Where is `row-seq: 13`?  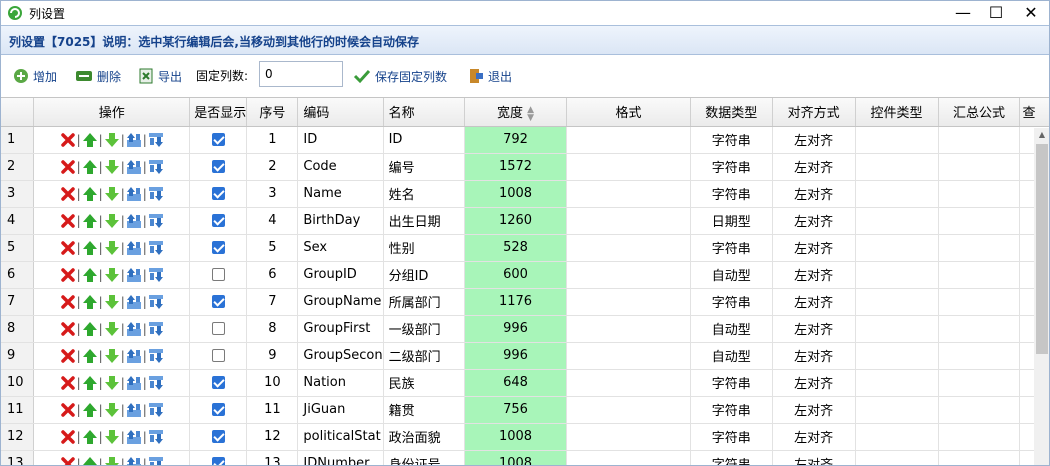 row-seq: 13 is located at coordinates (272, 457).